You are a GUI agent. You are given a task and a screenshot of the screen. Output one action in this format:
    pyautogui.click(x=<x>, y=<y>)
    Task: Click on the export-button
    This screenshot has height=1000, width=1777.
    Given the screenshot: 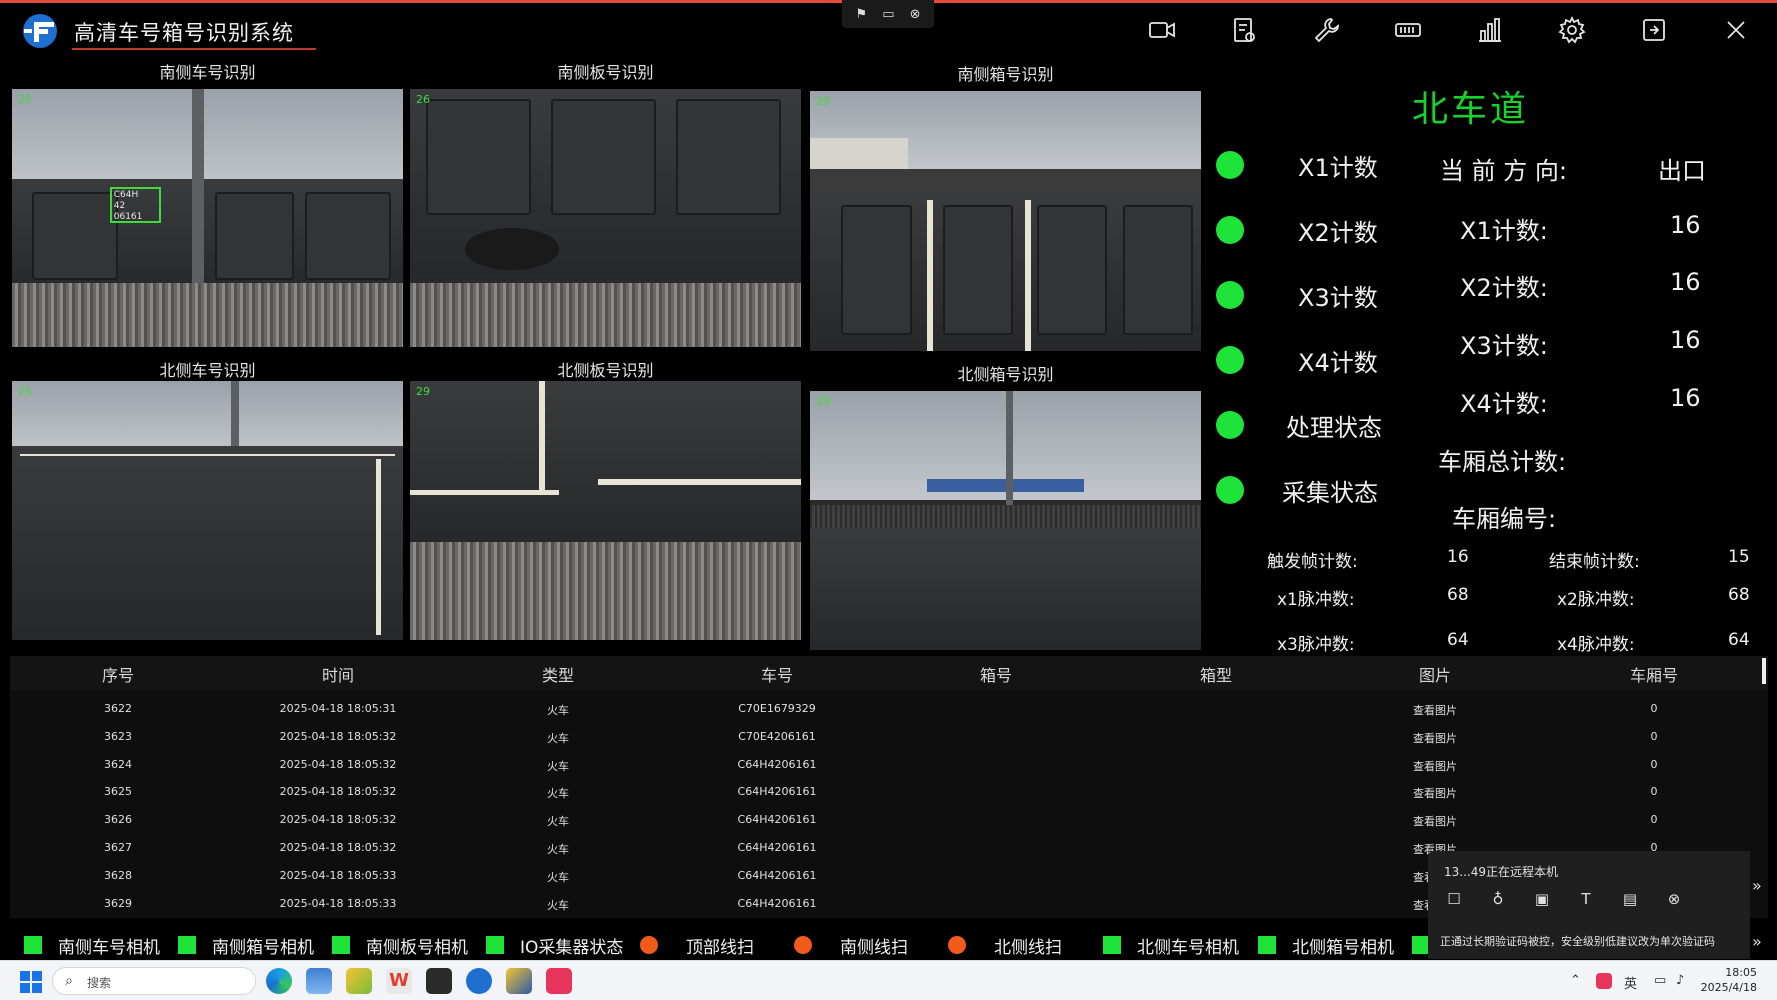 What is the action you would take?
    pyautogui.click(x=1654, y=30)
    